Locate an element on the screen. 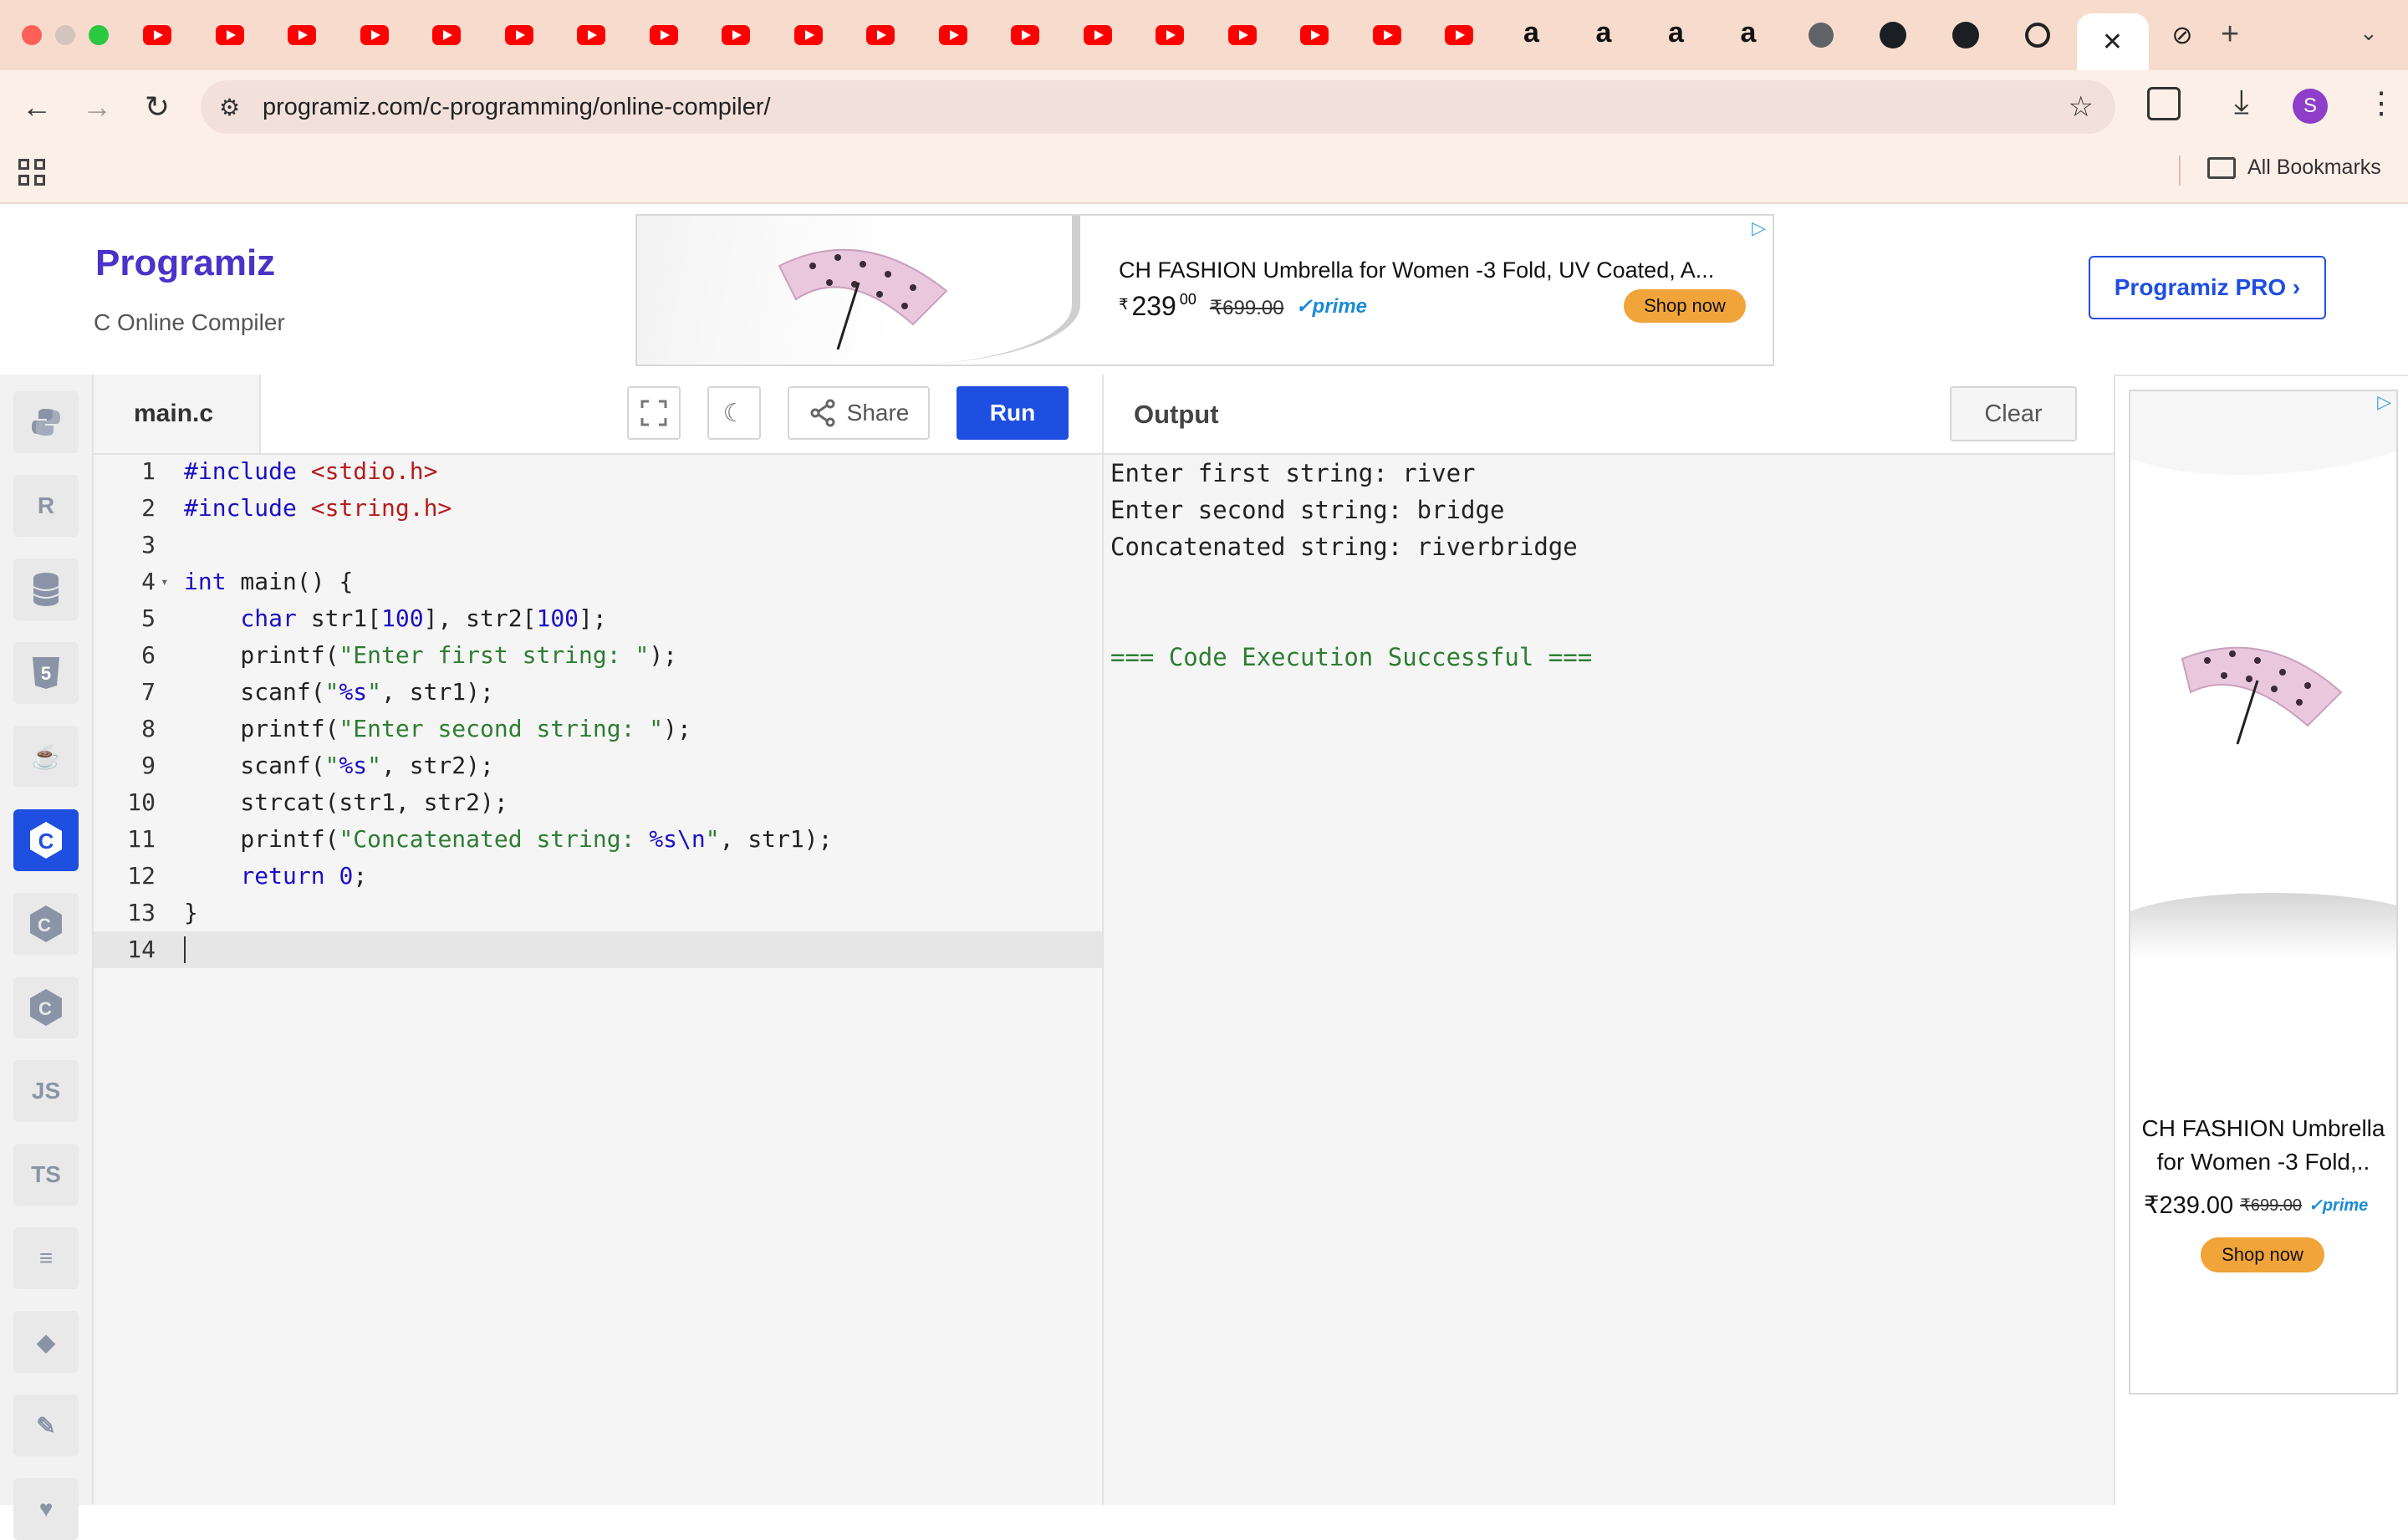 The image size is (2408, 1540). github-icon is located at coordinates (1893, 35).